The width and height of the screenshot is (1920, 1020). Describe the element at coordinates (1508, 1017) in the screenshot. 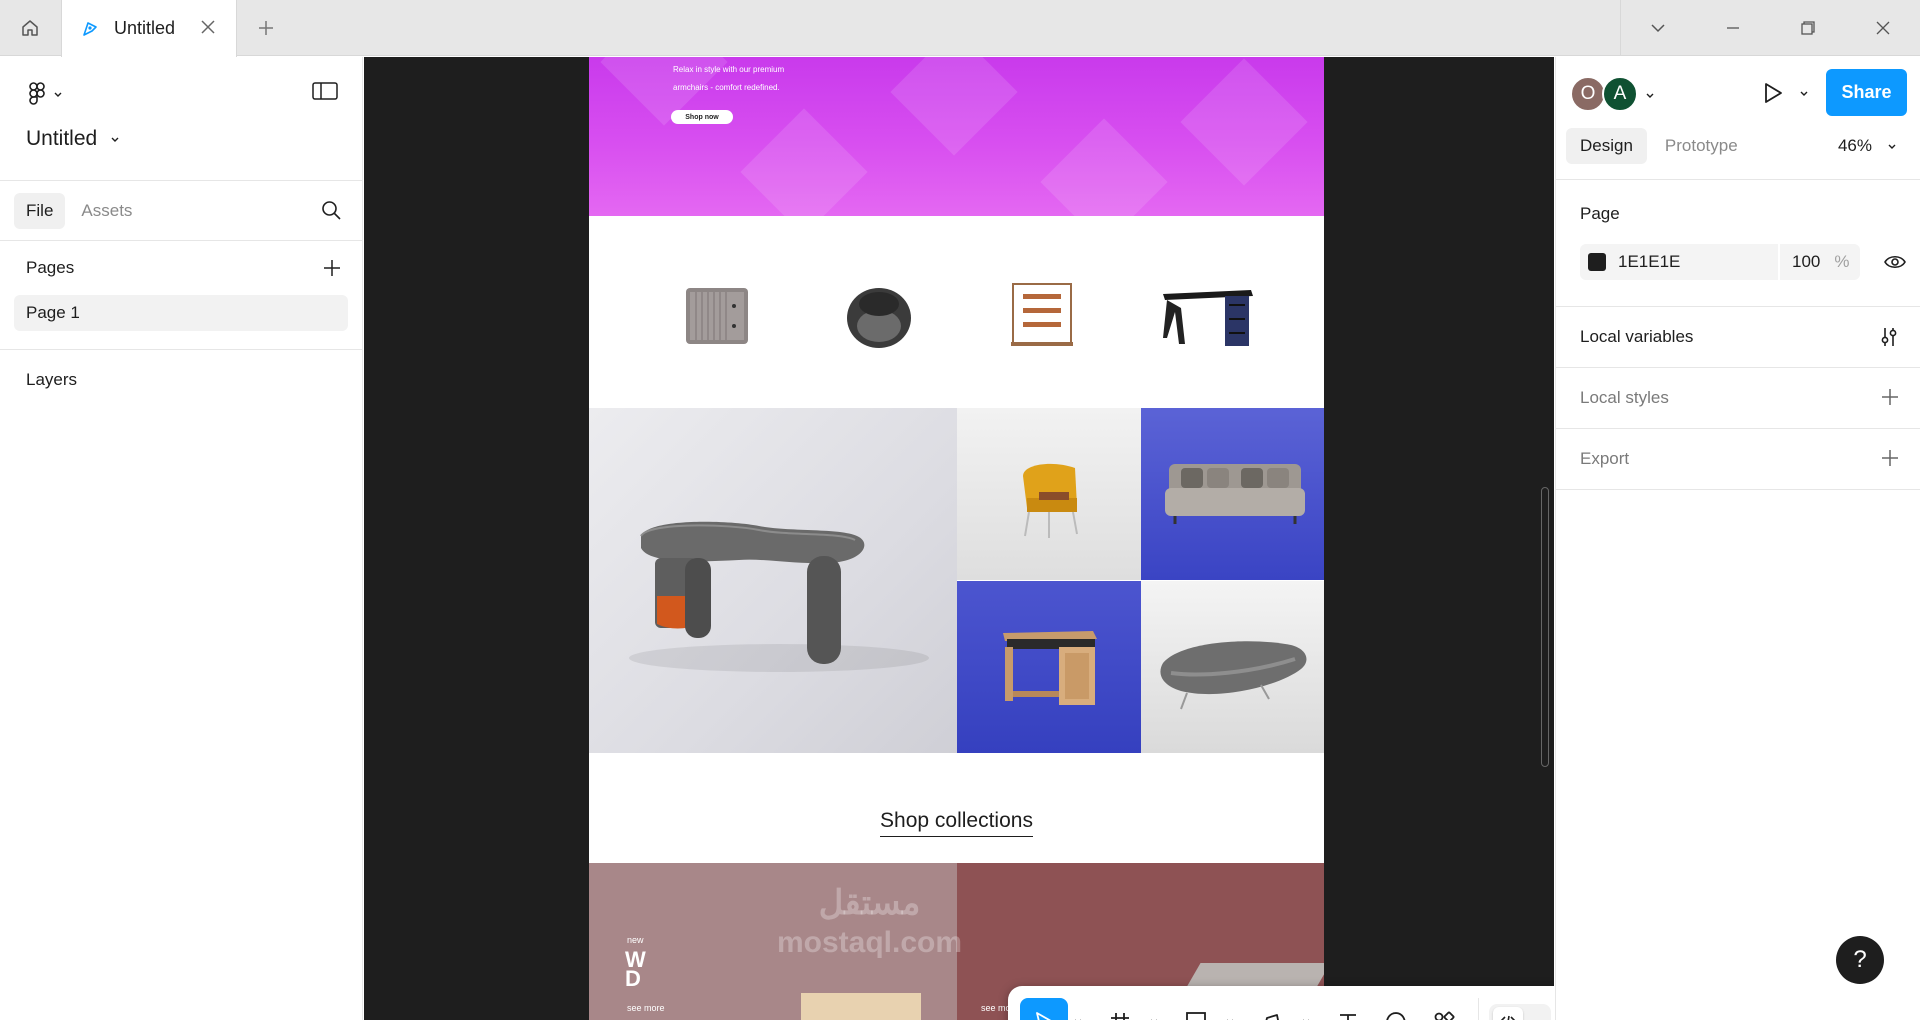

I see `code-icon` at that location.